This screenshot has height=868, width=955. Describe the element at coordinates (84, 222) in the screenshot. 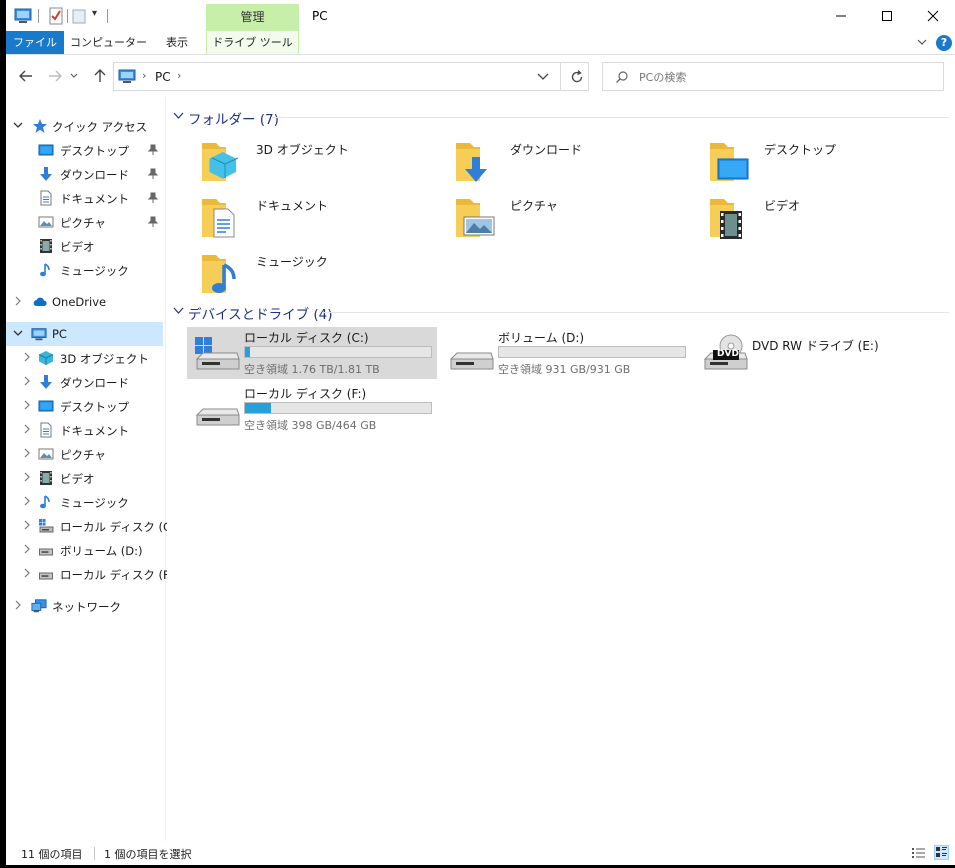

I see `sidebar-item-qa-pictures: ピクチャ` at that location.